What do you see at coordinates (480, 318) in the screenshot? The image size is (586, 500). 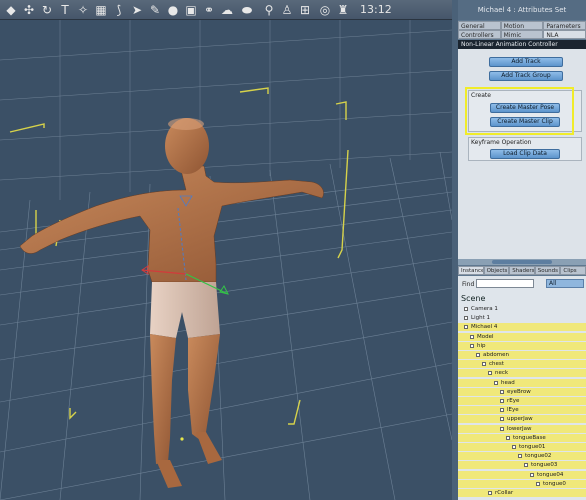 I see `tree-row-label: Light 1` at bounding box center [480, 318].